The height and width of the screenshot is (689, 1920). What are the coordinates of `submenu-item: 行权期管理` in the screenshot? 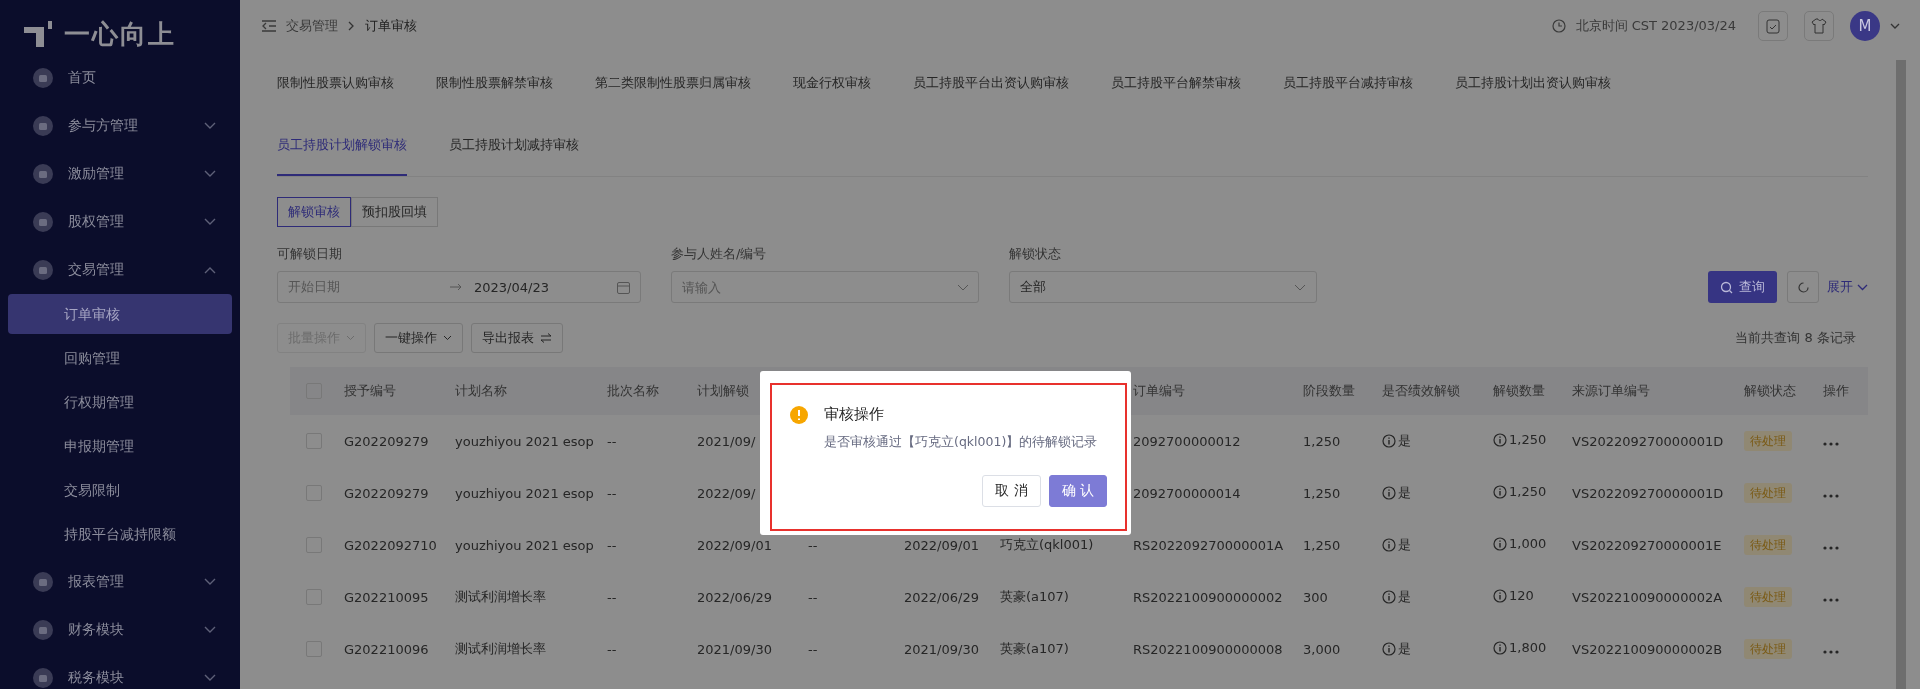 It's located at (120, 402).